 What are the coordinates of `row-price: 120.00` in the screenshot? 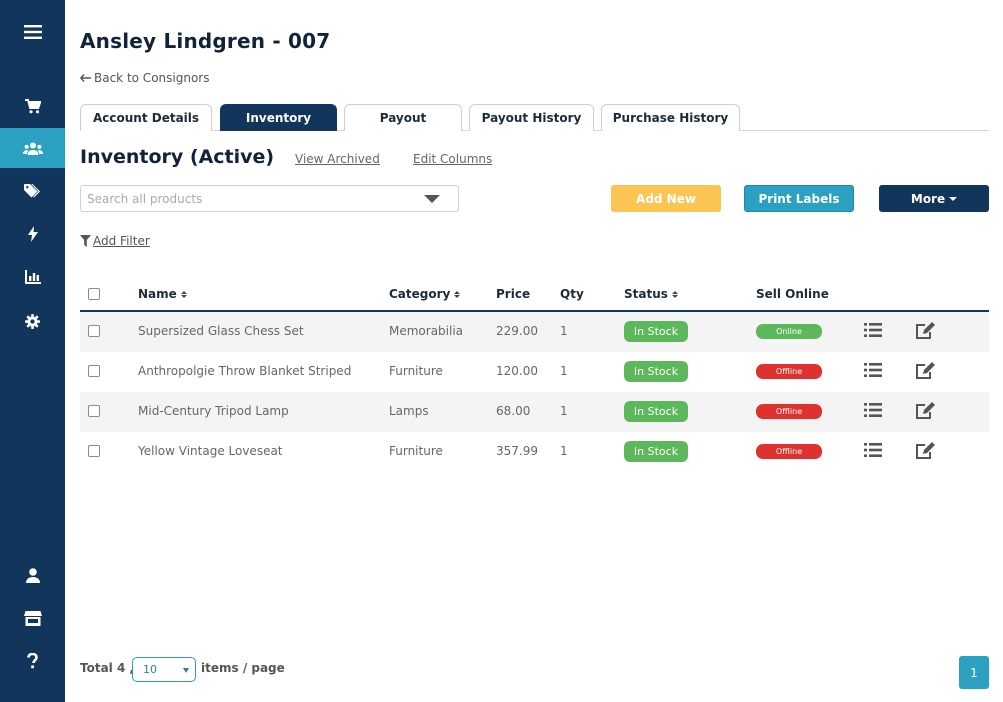 It's located at (517, 371).